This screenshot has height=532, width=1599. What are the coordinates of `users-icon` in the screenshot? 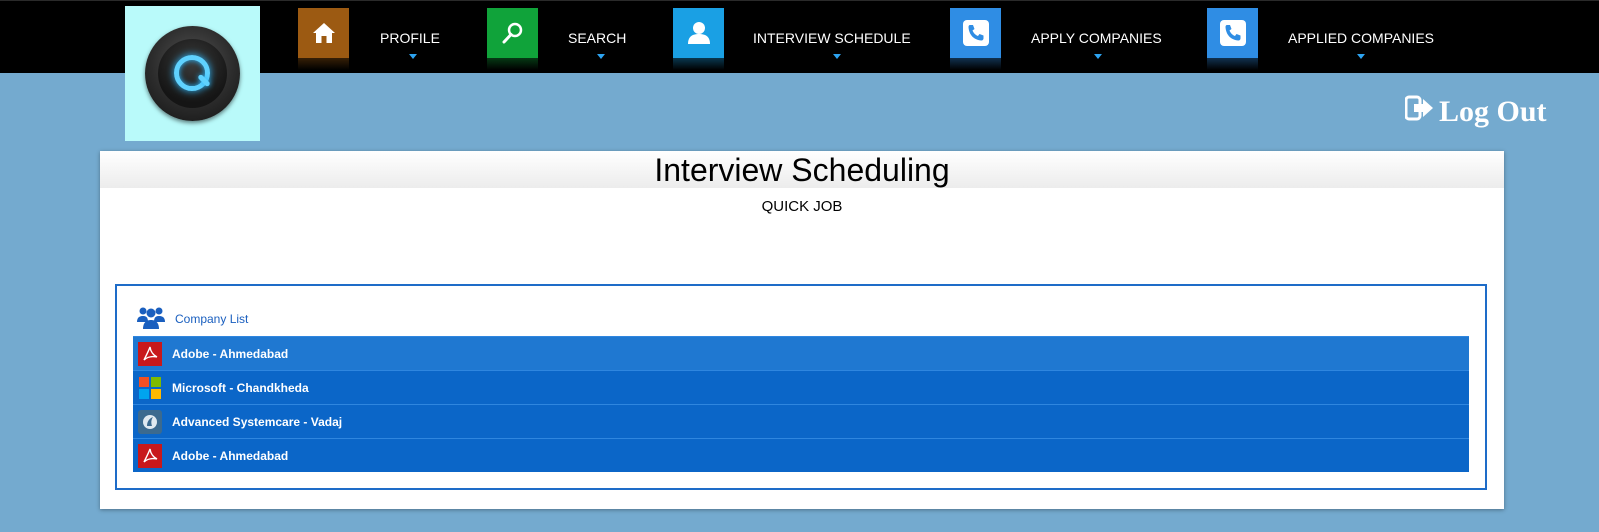 It's located at (151, 319).